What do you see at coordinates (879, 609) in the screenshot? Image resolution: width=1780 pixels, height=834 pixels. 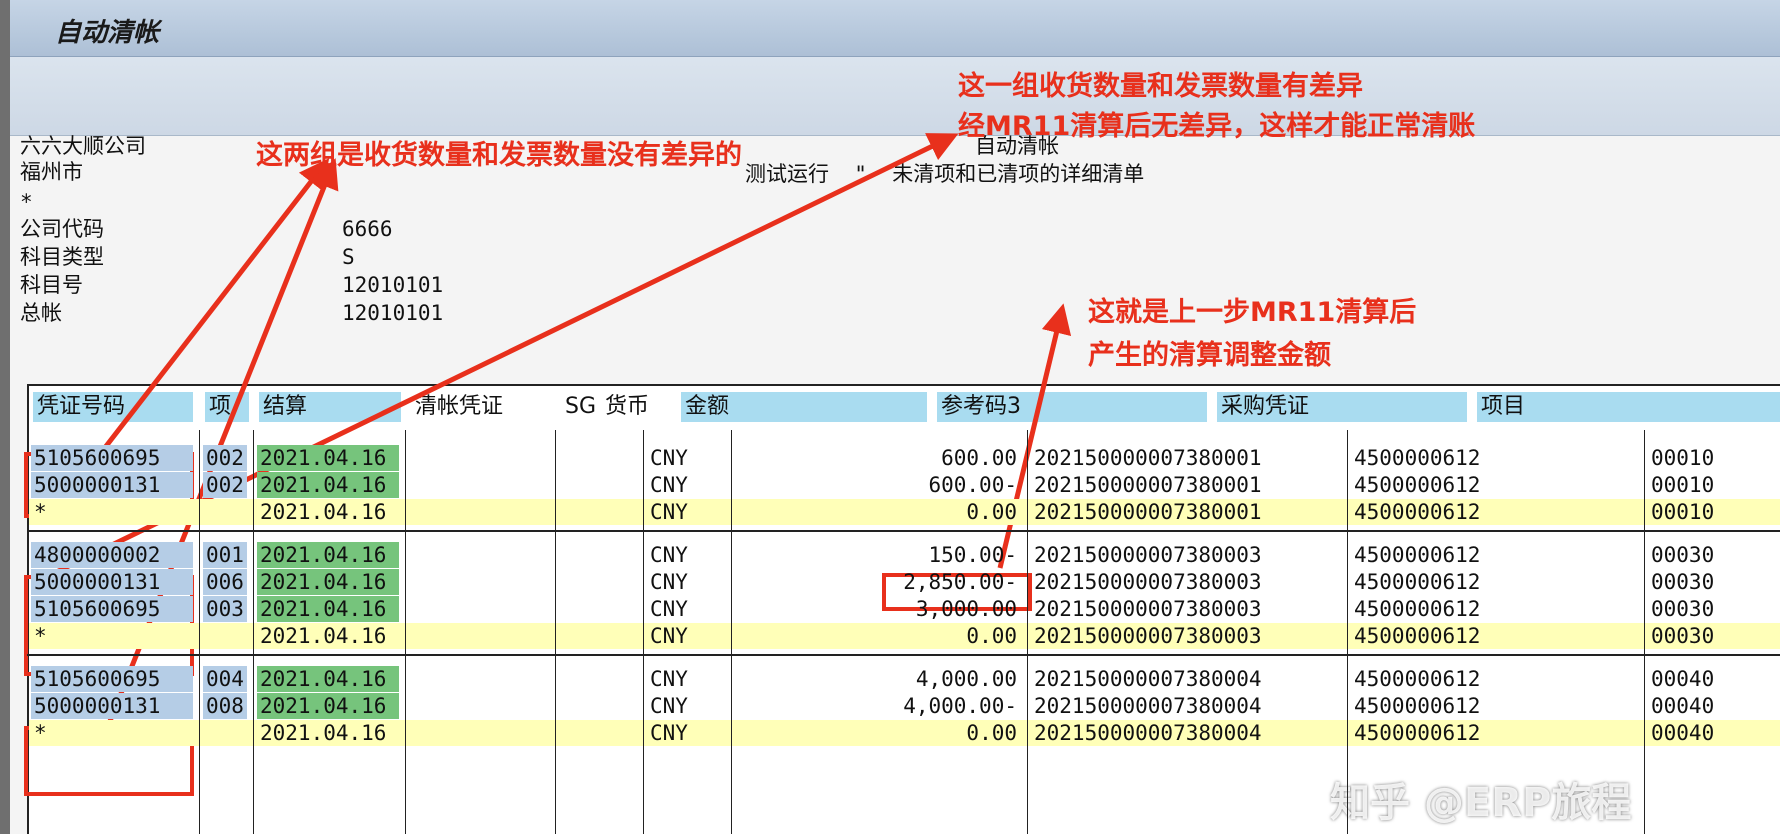 I see `amount-cell: 3,000.00` at bounding box center [879, 609].